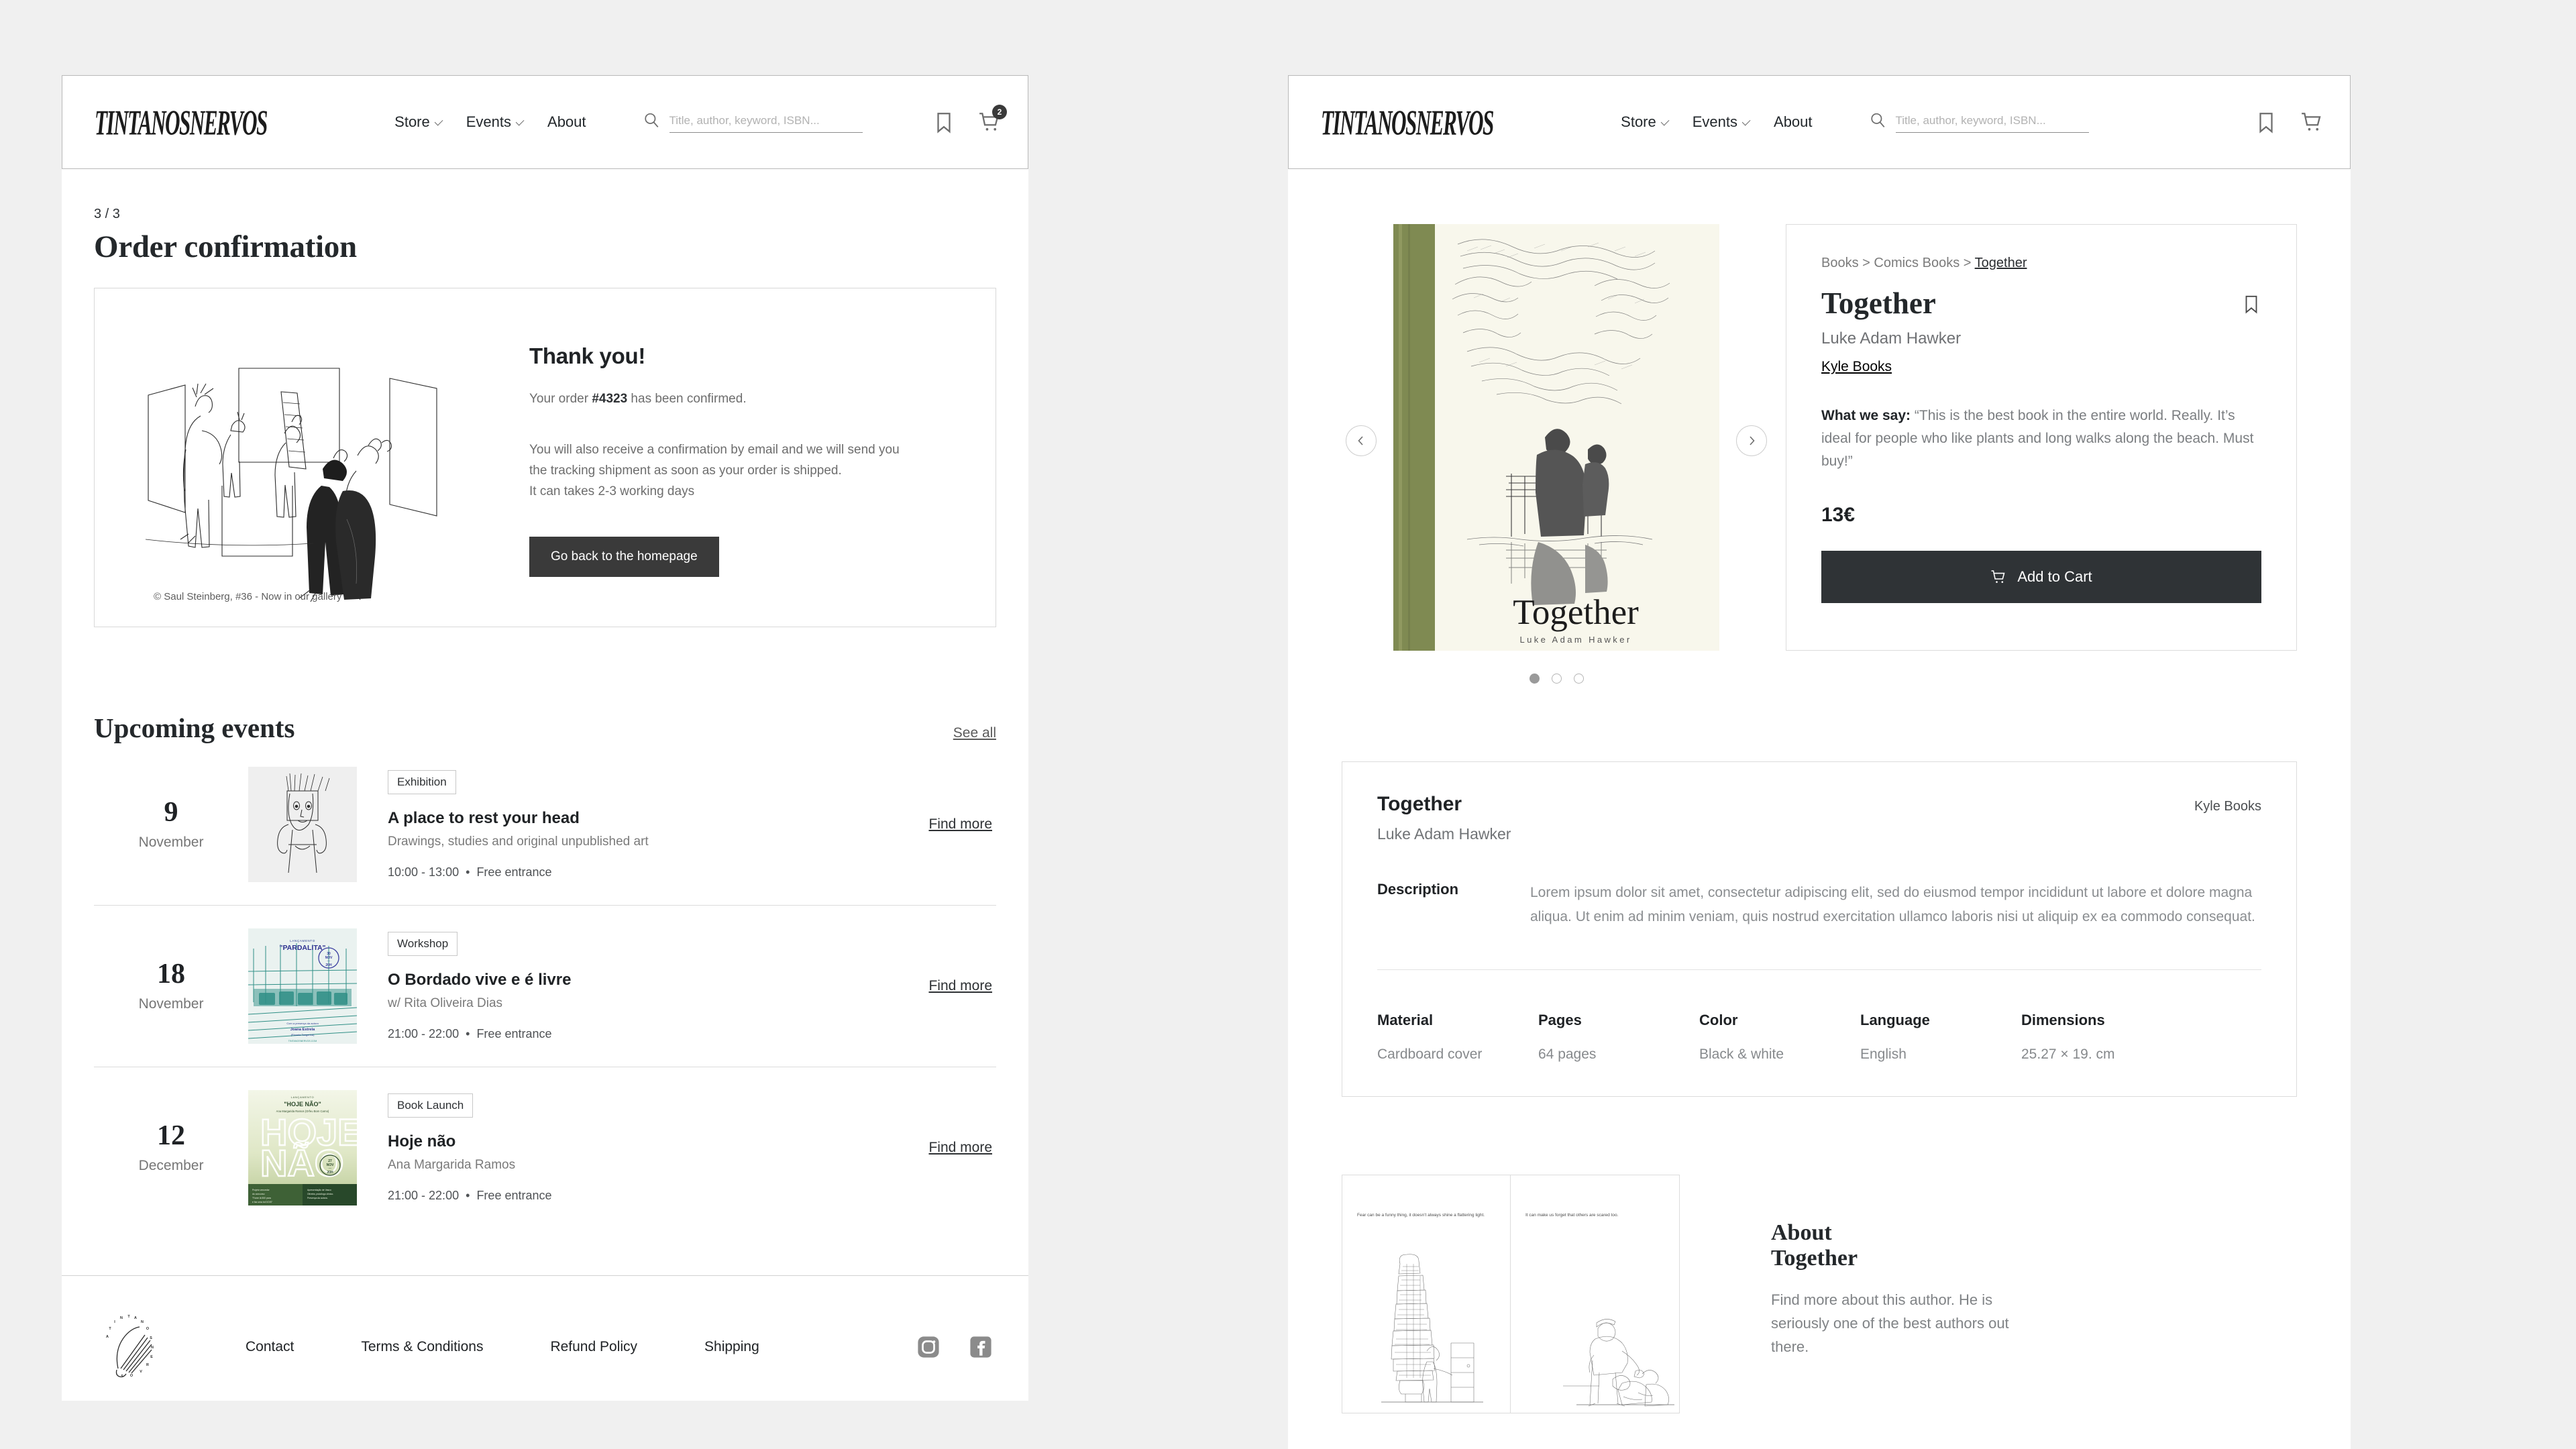 The width and height of the screenshot is (2576, 1449). I want to click on book-cover-image: Together Luke Adam Hawker, so click(1556, 437).